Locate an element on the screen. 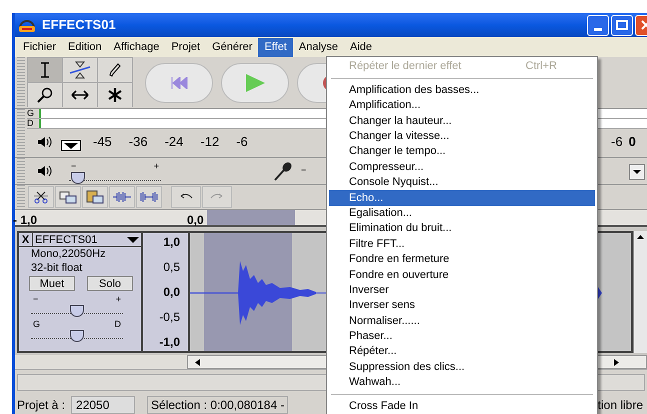 The width and height of the screenshot is (647, 414). play-icon is located at coordinates (255, 83).